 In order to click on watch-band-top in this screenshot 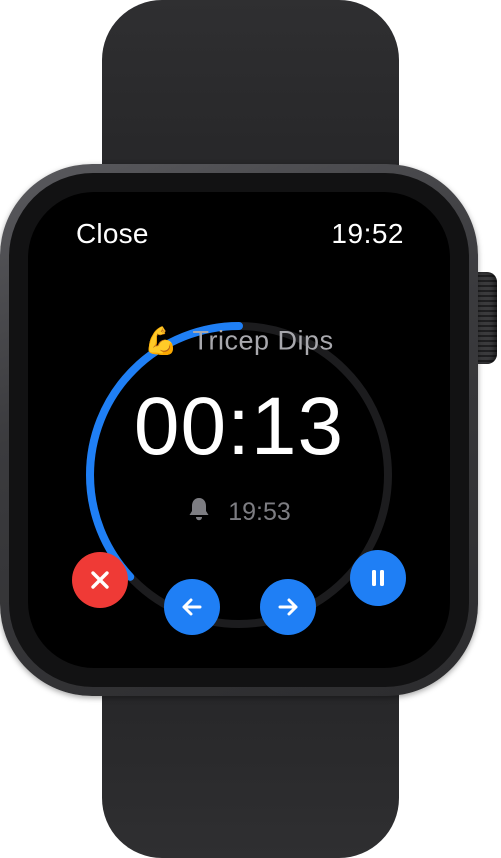, I will do `click(250, 95)`.